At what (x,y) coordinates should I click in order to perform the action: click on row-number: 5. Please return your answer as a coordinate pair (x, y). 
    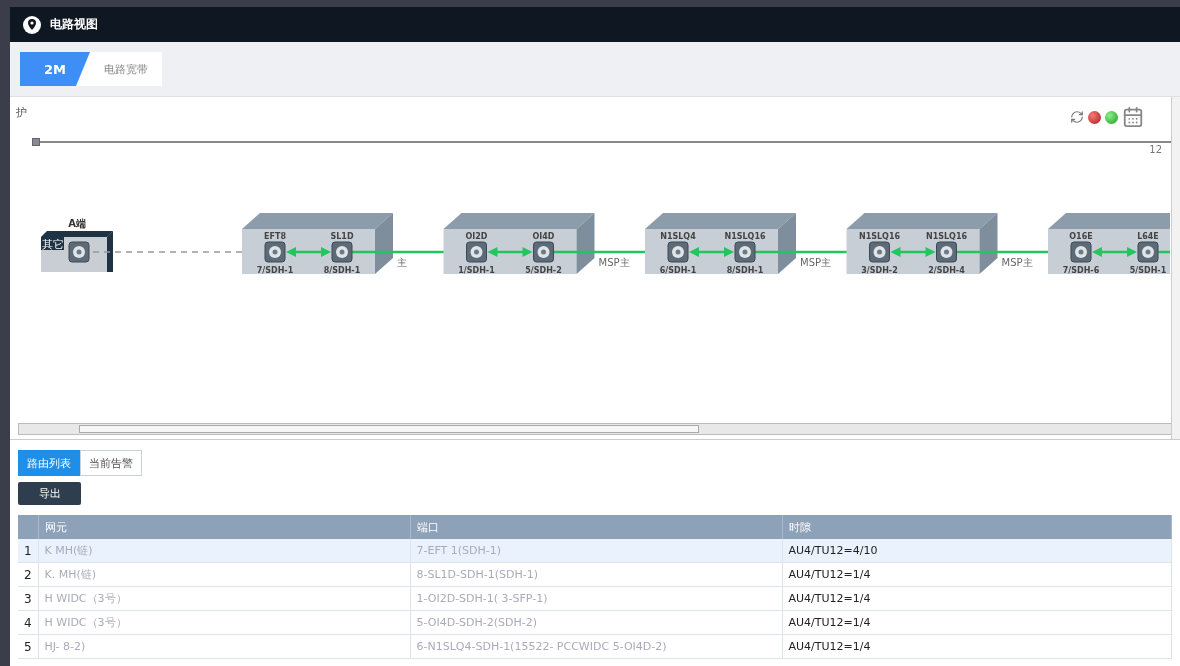
    Looking at the image, I should click on (28, 646).